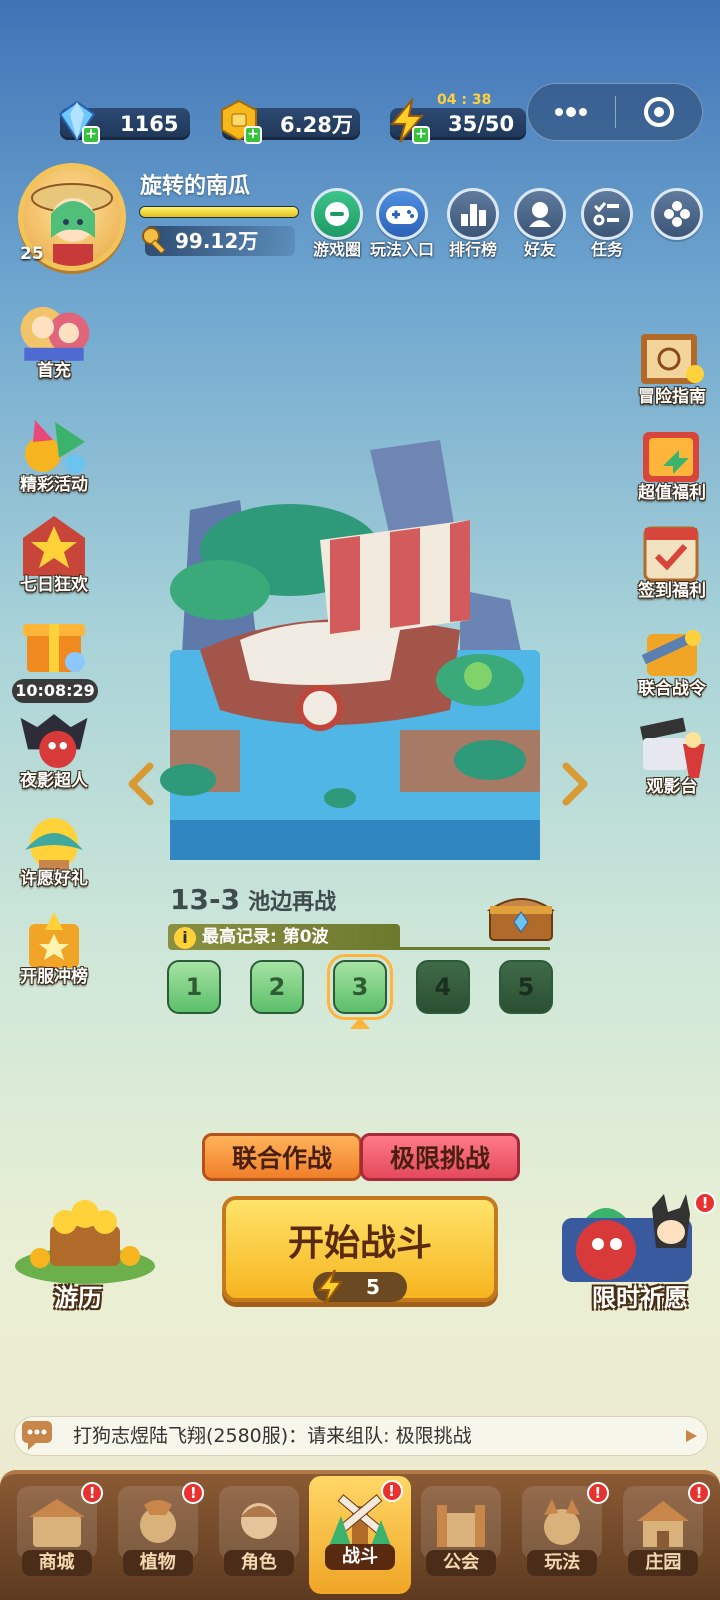  I want to click on gold-value: 6.28万, so click(316, 125).